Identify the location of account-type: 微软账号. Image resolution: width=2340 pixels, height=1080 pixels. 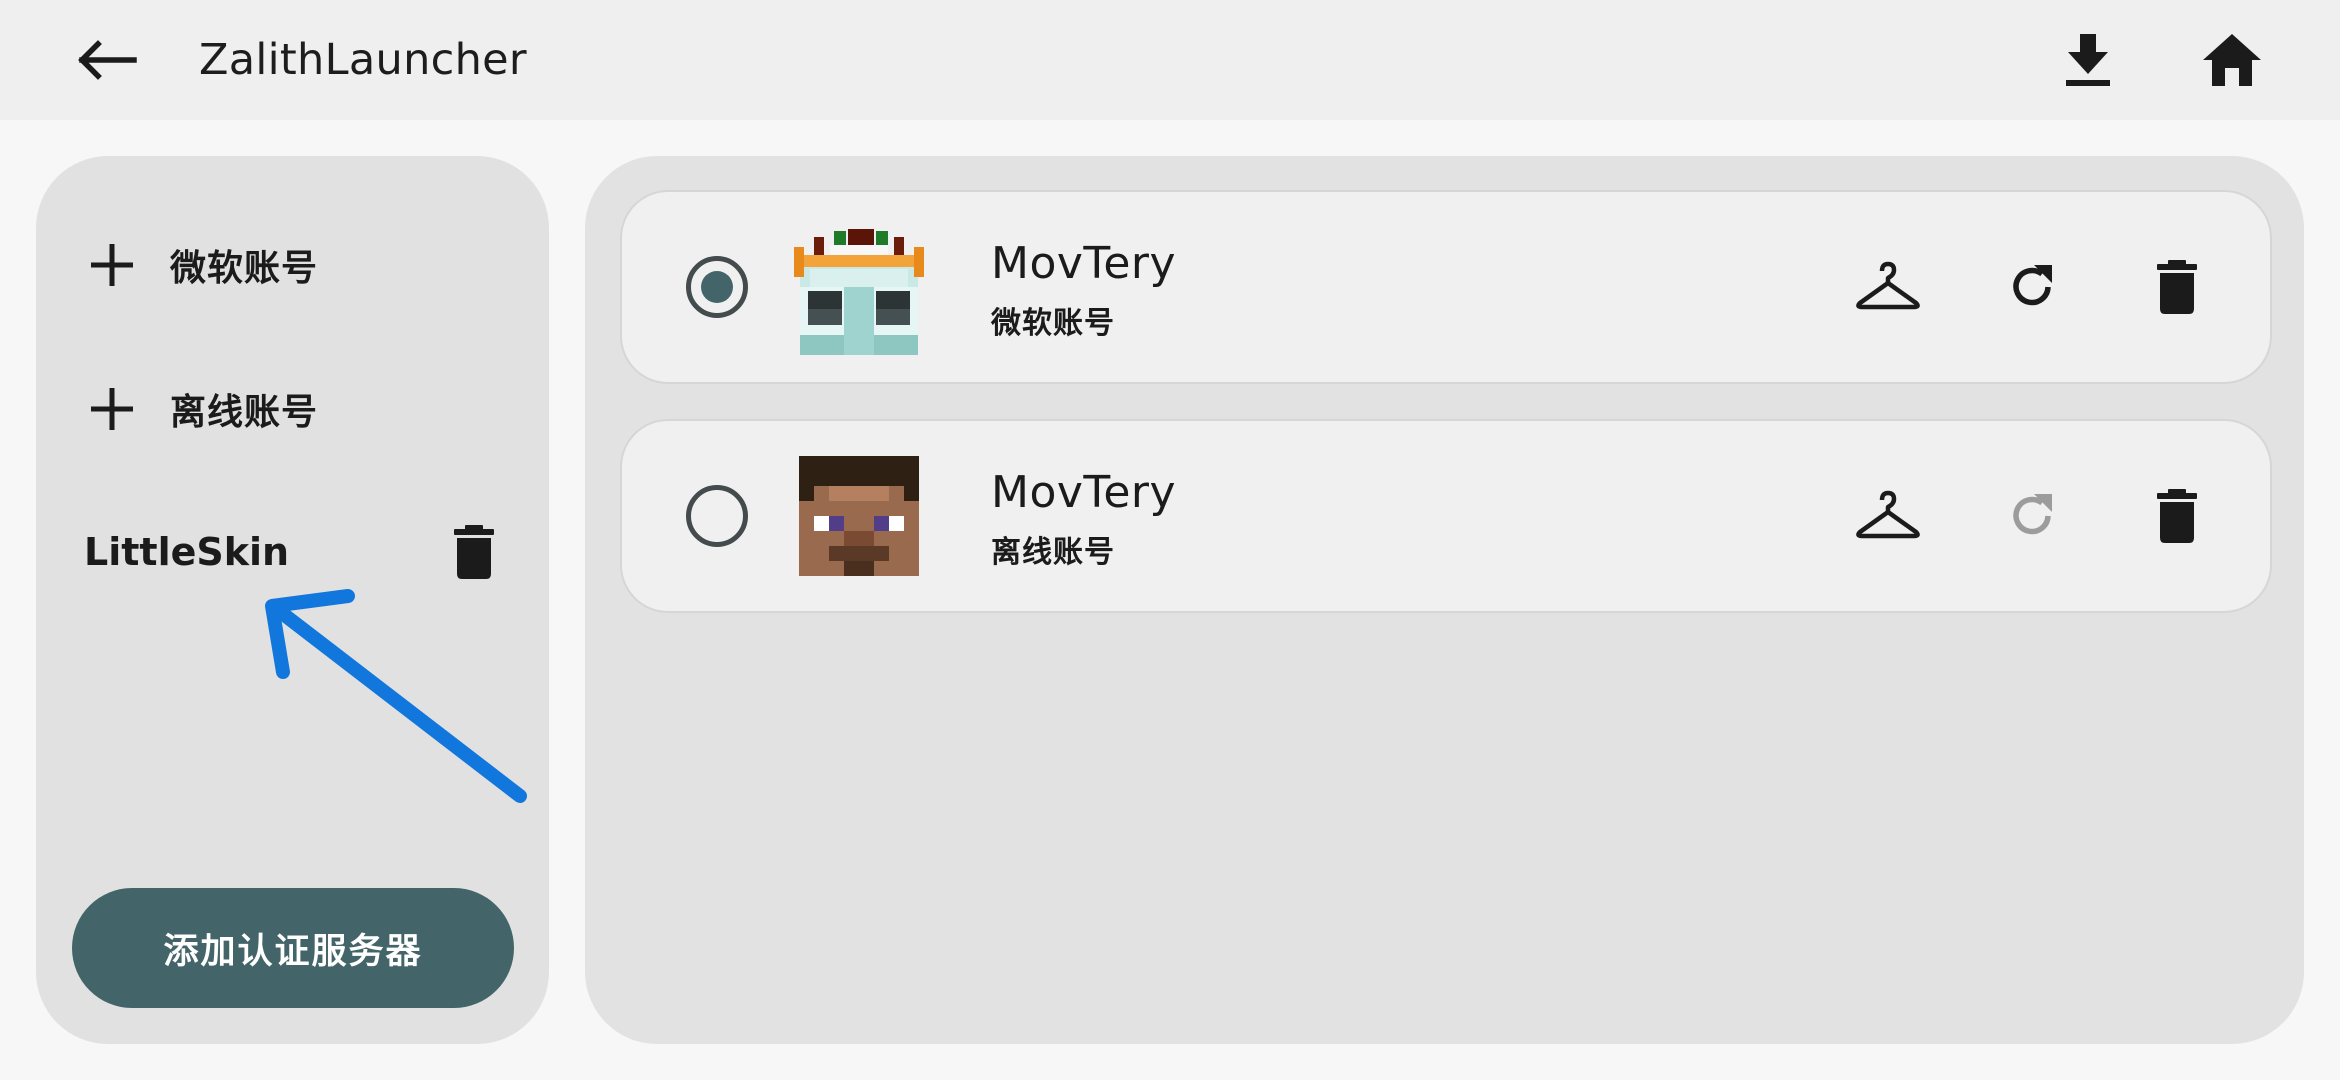
(1053, 323).